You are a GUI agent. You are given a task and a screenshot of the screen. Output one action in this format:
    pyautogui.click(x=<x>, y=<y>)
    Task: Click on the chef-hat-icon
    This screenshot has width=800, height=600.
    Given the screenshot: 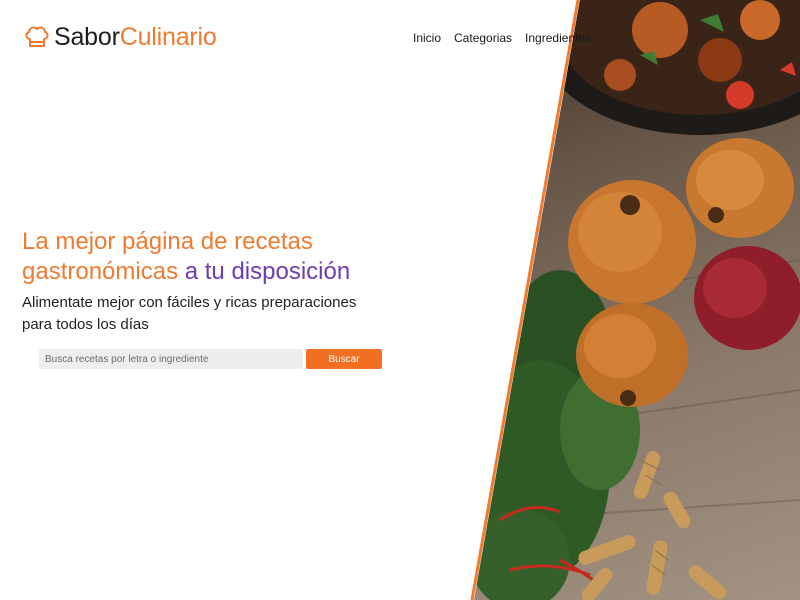 What is the action you would take?
    pyautogui.click(x=37, y=36)
    